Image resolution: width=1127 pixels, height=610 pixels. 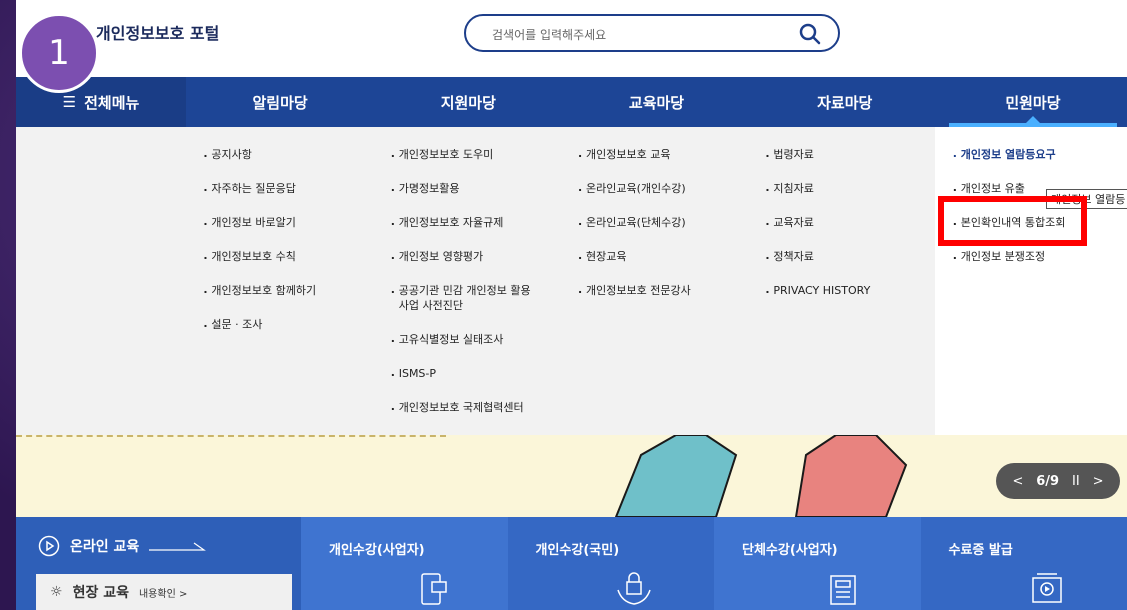 What do you see at coordinates (662, 154) in the screenshot?
I see `menu-item: 개인정보보호 교육` at bounding box center [662, 154].